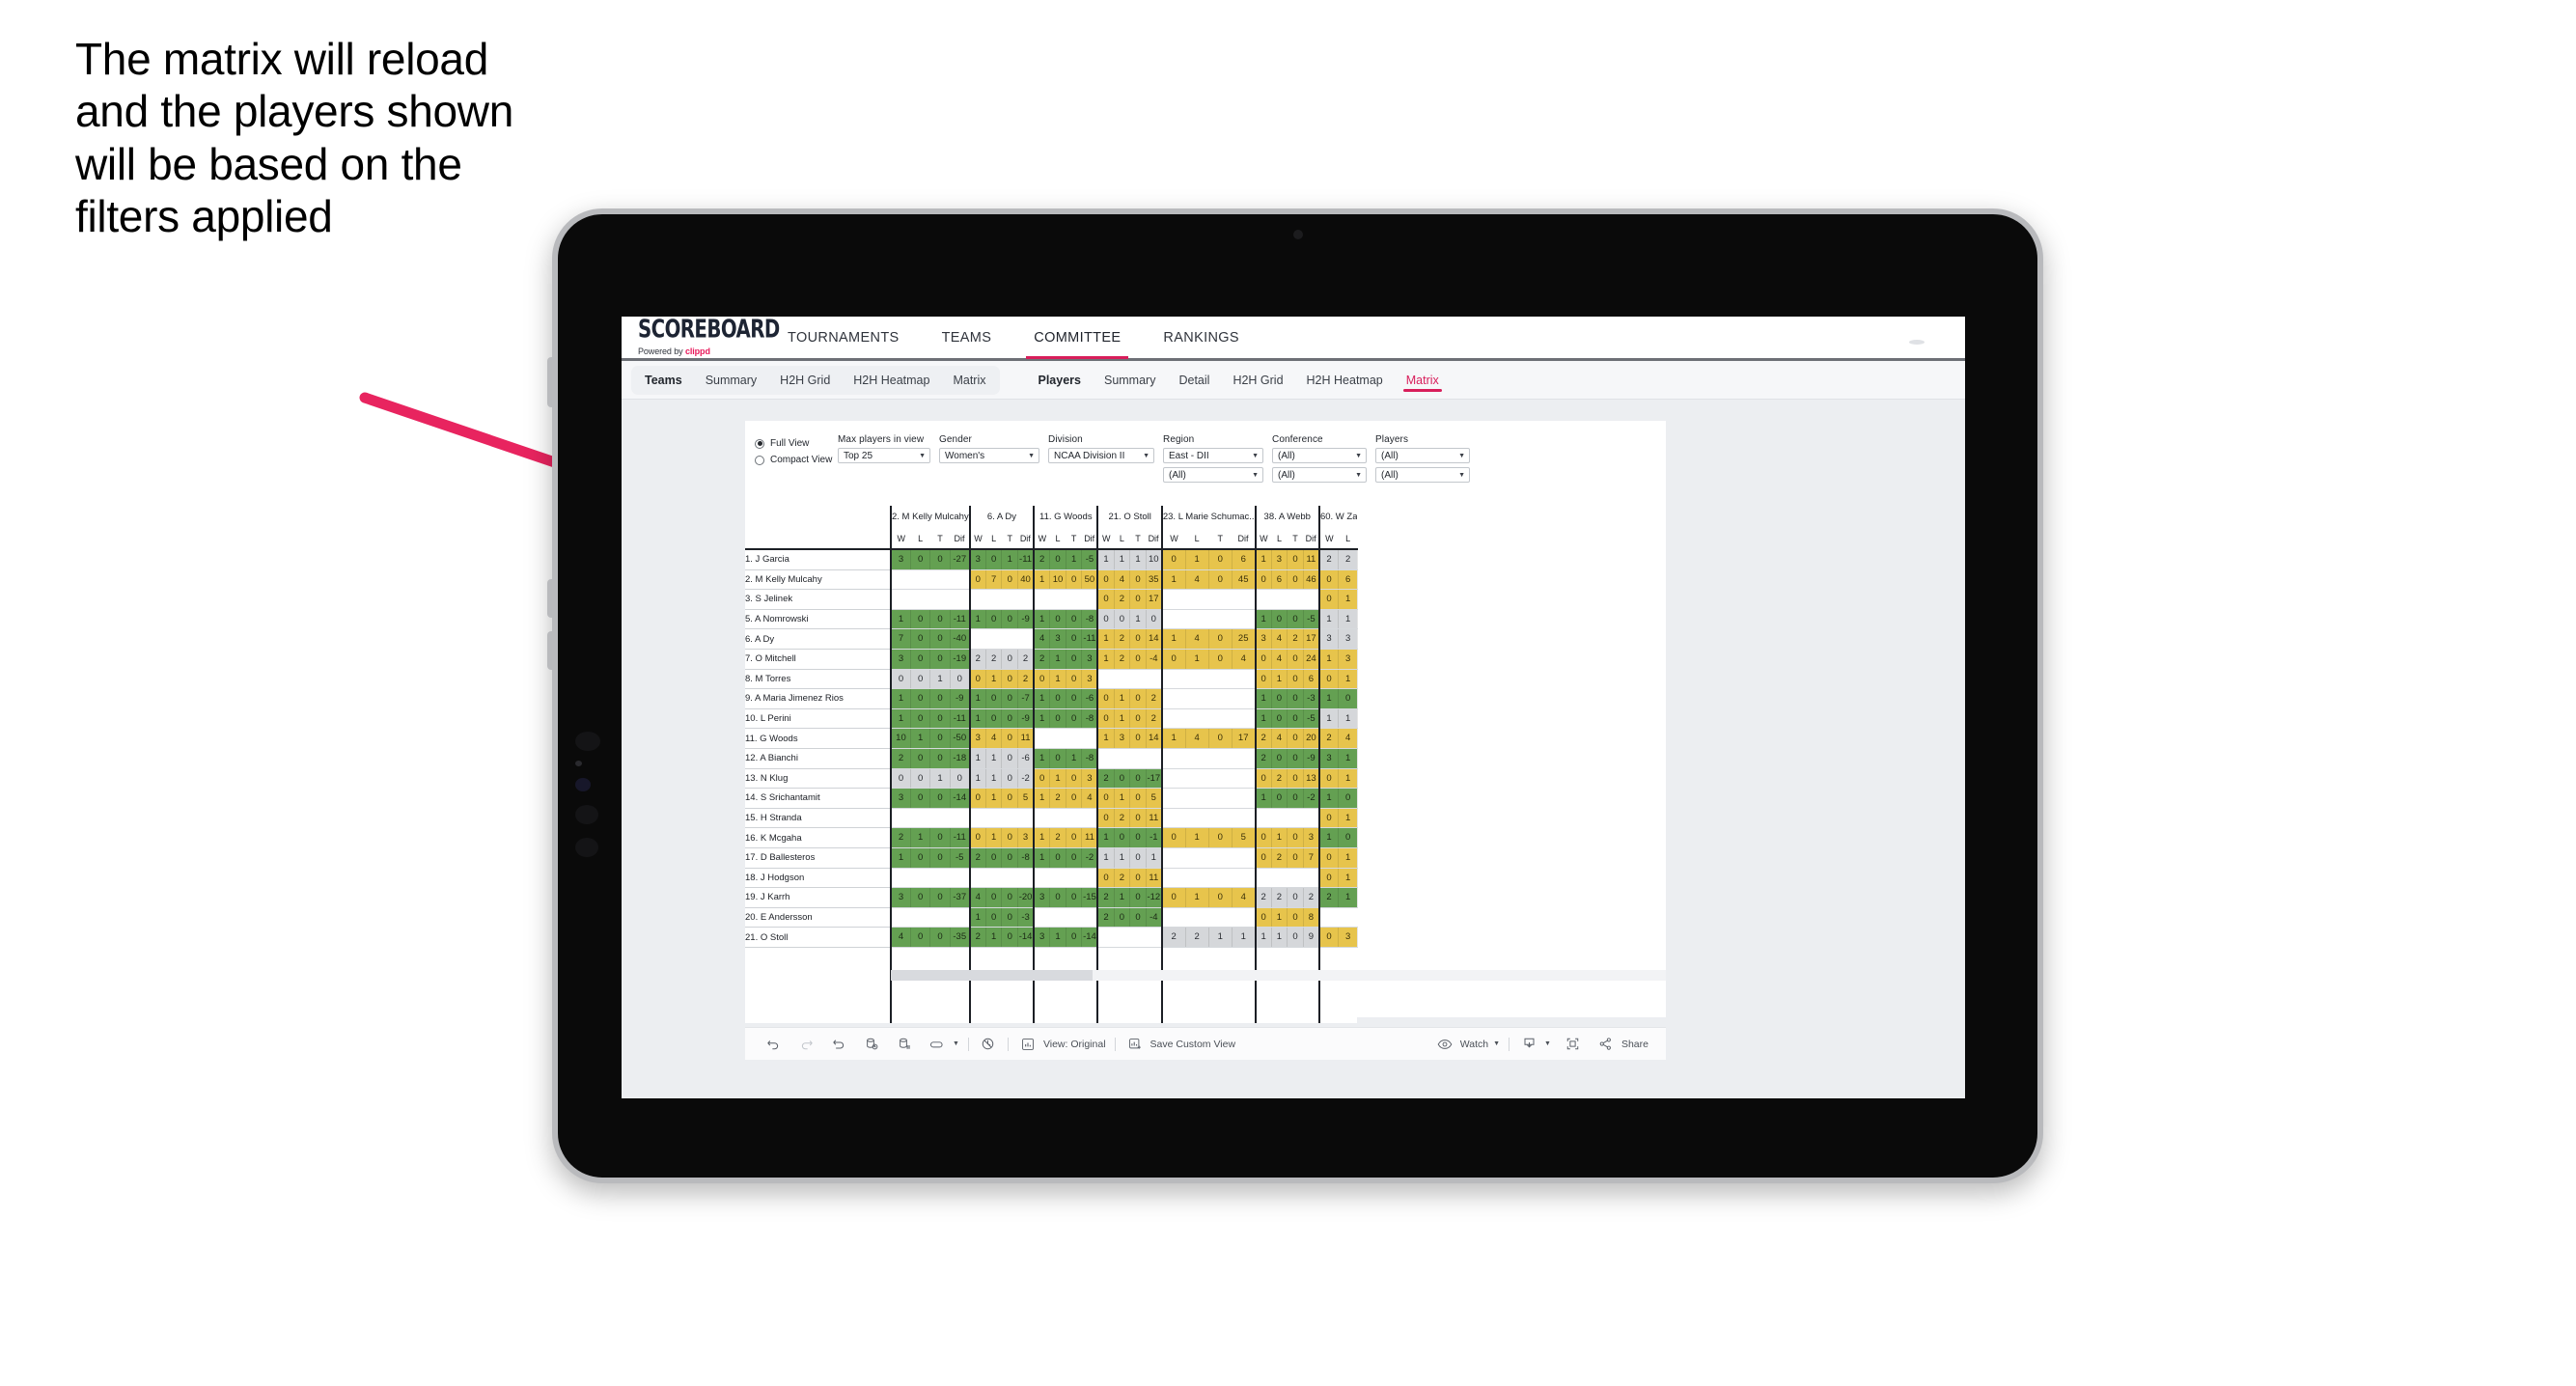  What do you see at coordinates (1534, 1044) in the screenshot?
I see `download-button: ▼` at bounding box center [1534, 1044].